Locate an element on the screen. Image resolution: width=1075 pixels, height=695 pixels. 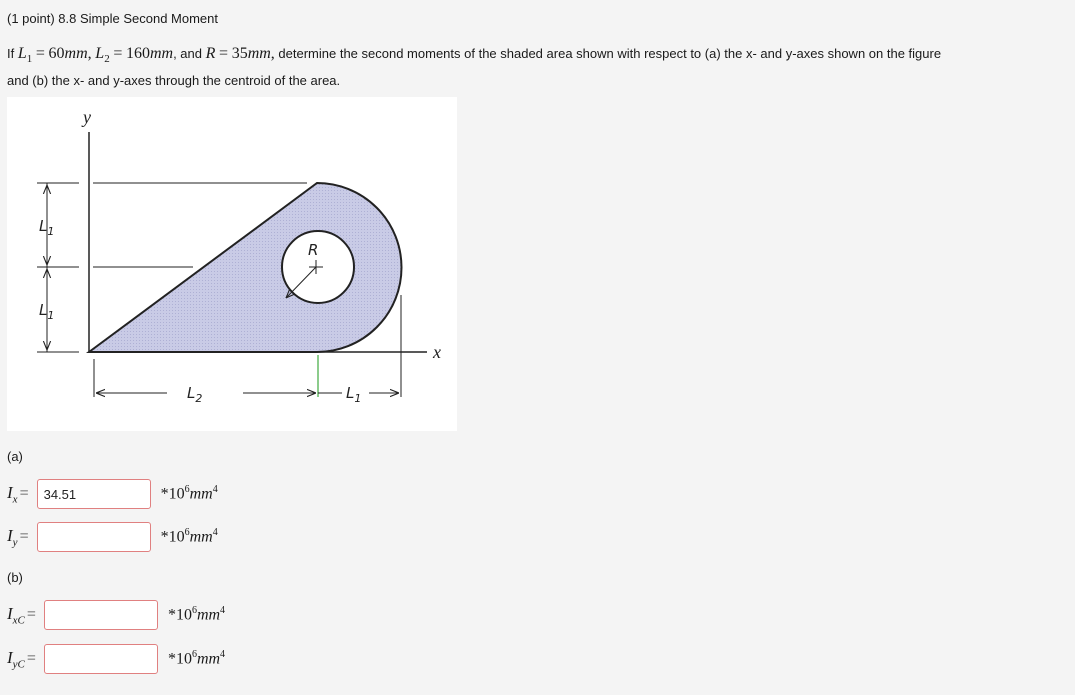
Ix-unit: *106mm4 is located at coordinates (189, 493).